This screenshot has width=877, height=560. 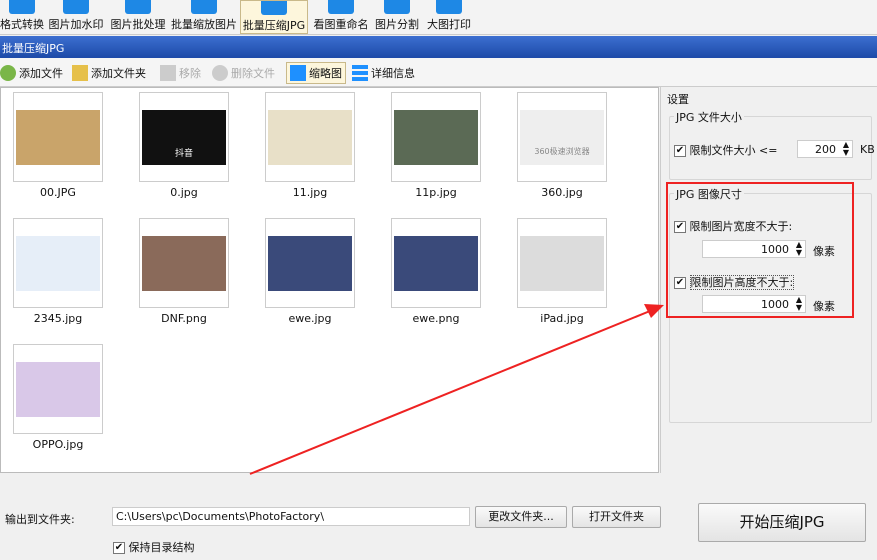 What do you see at coordinates (154, 547) in the screenshot?
I see `keep-structure-checkbox: ✔ 保持目录结构` at bounding box center [154, 547].